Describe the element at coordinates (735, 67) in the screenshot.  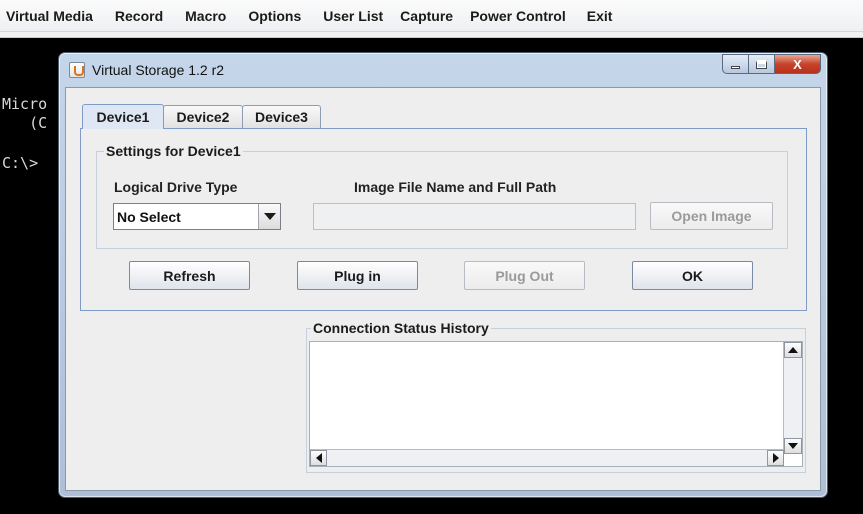
I see `minimize-icon` at that location.